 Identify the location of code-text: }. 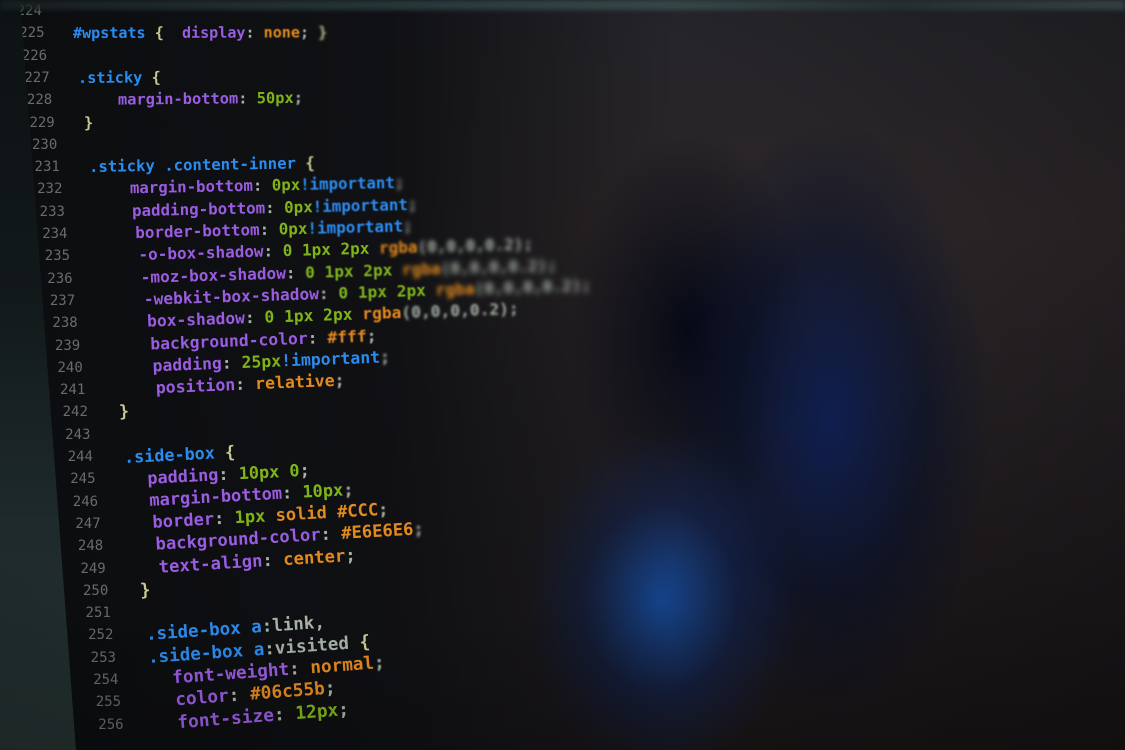
(88, 122).